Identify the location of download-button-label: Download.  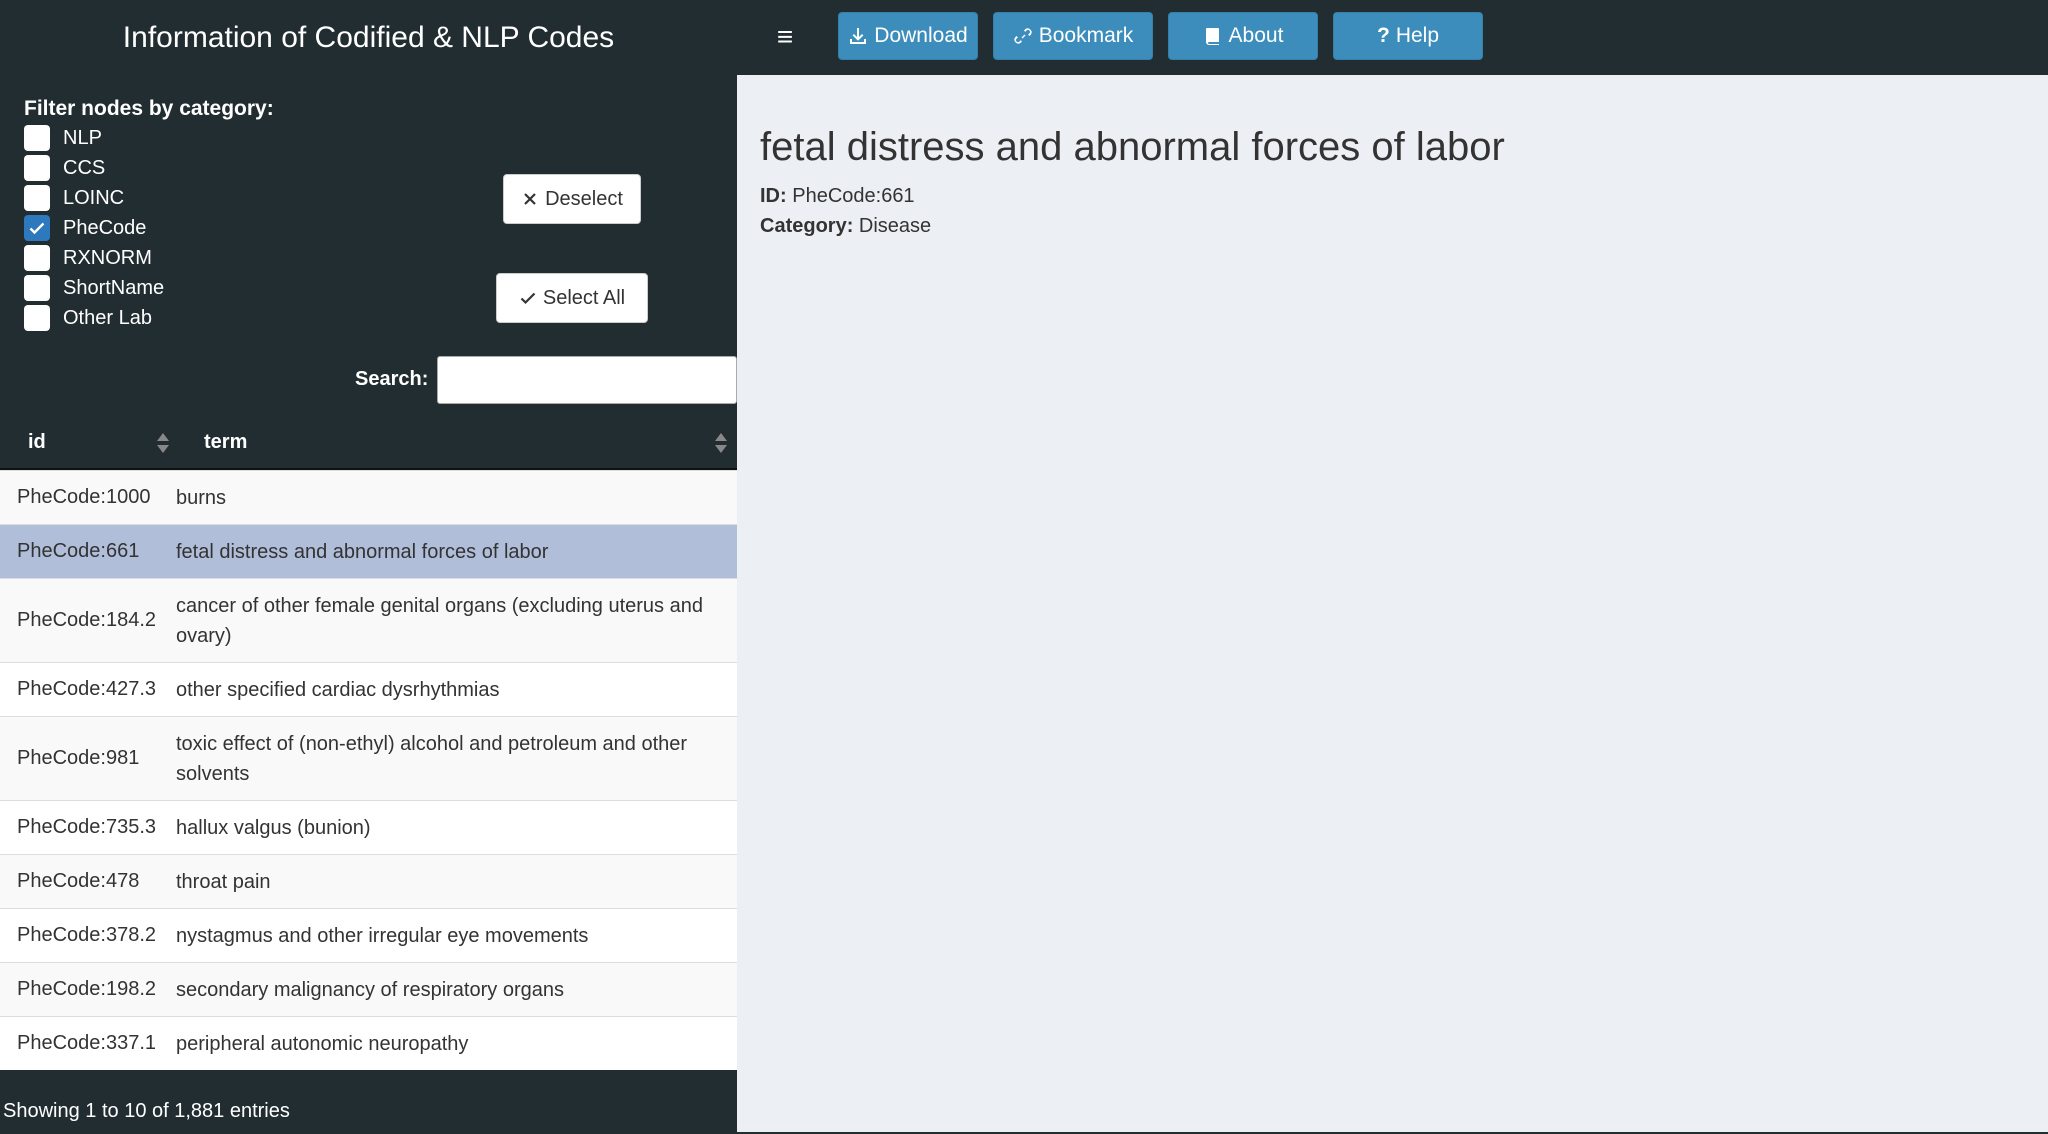
(921, 35).